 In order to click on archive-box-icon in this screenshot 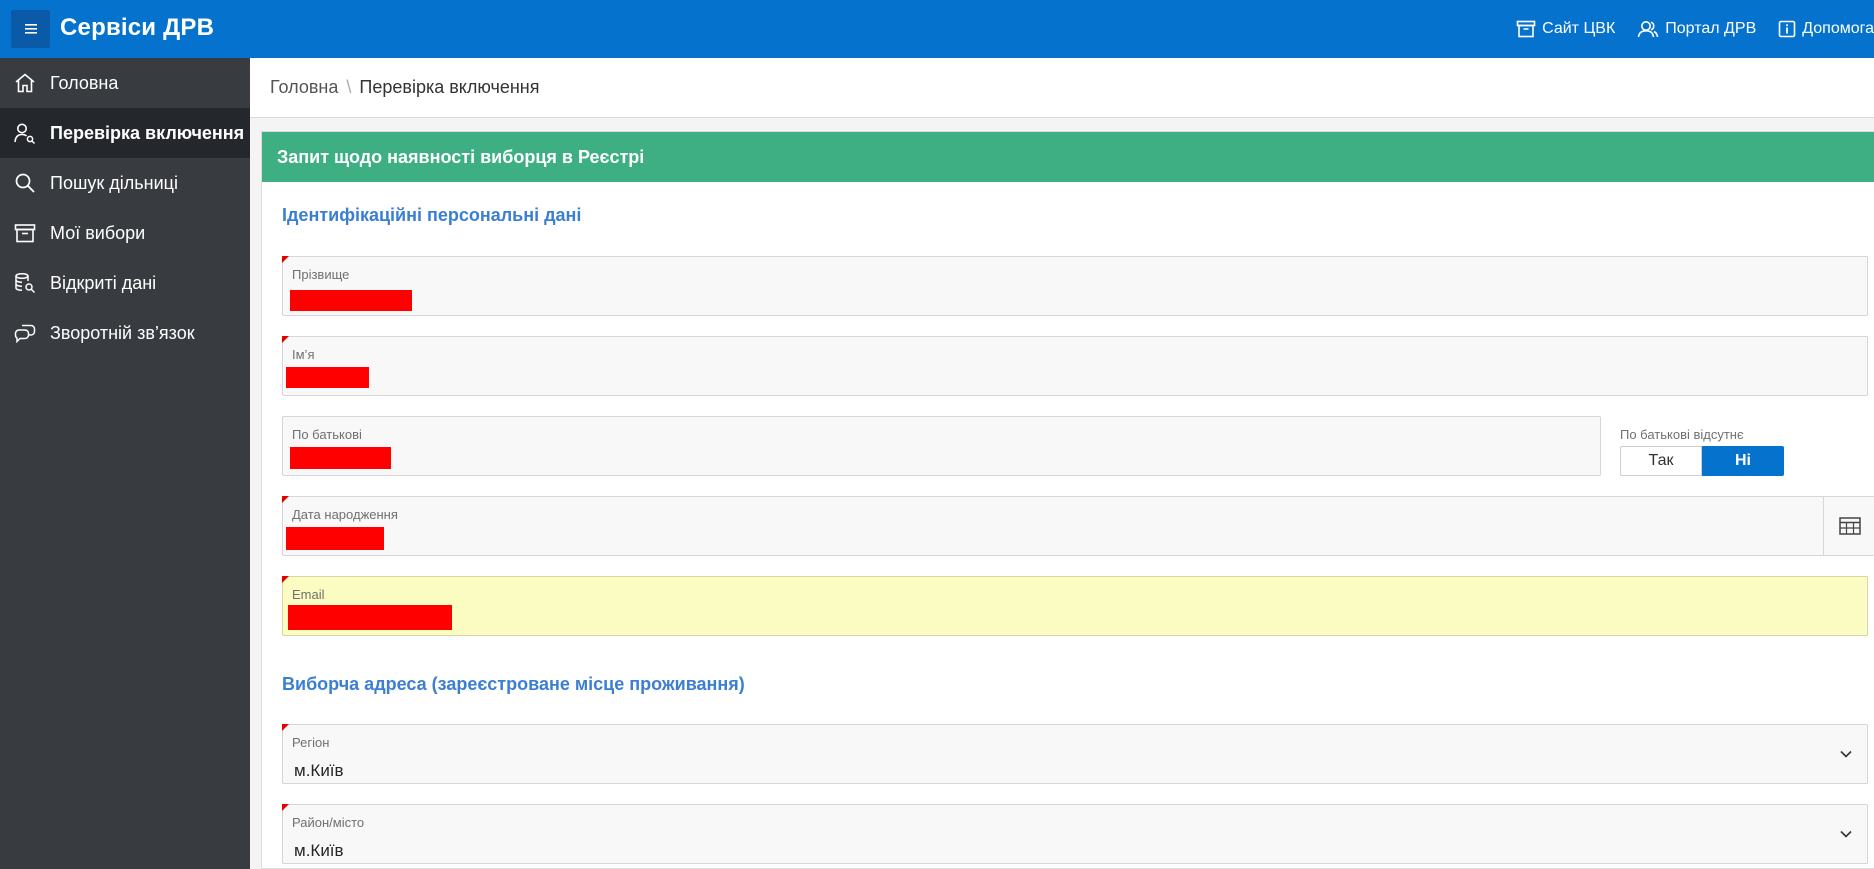, I will do `click(1526, 29)`.